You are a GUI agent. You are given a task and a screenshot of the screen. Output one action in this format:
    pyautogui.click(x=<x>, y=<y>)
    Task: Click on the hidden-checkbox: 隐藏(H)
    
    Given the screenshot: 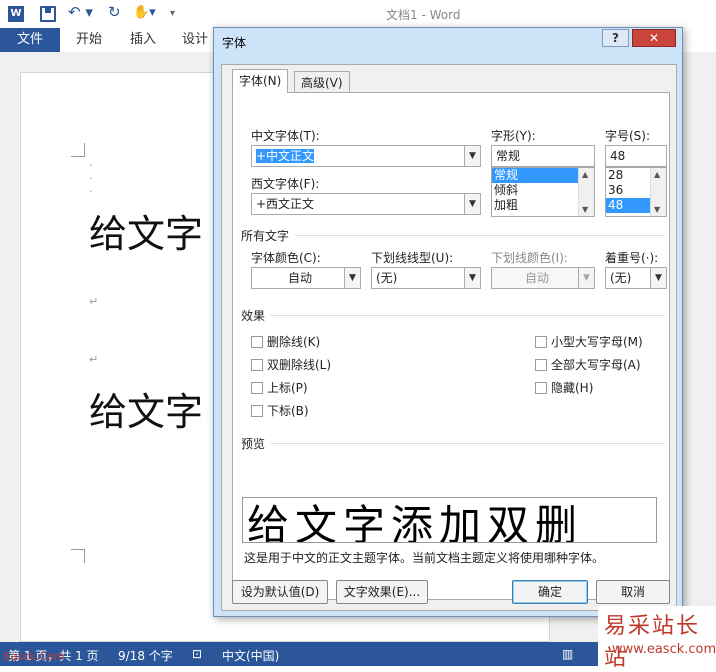 What is the action you would take?
    pyautogui.click(x=564, y=387)
    